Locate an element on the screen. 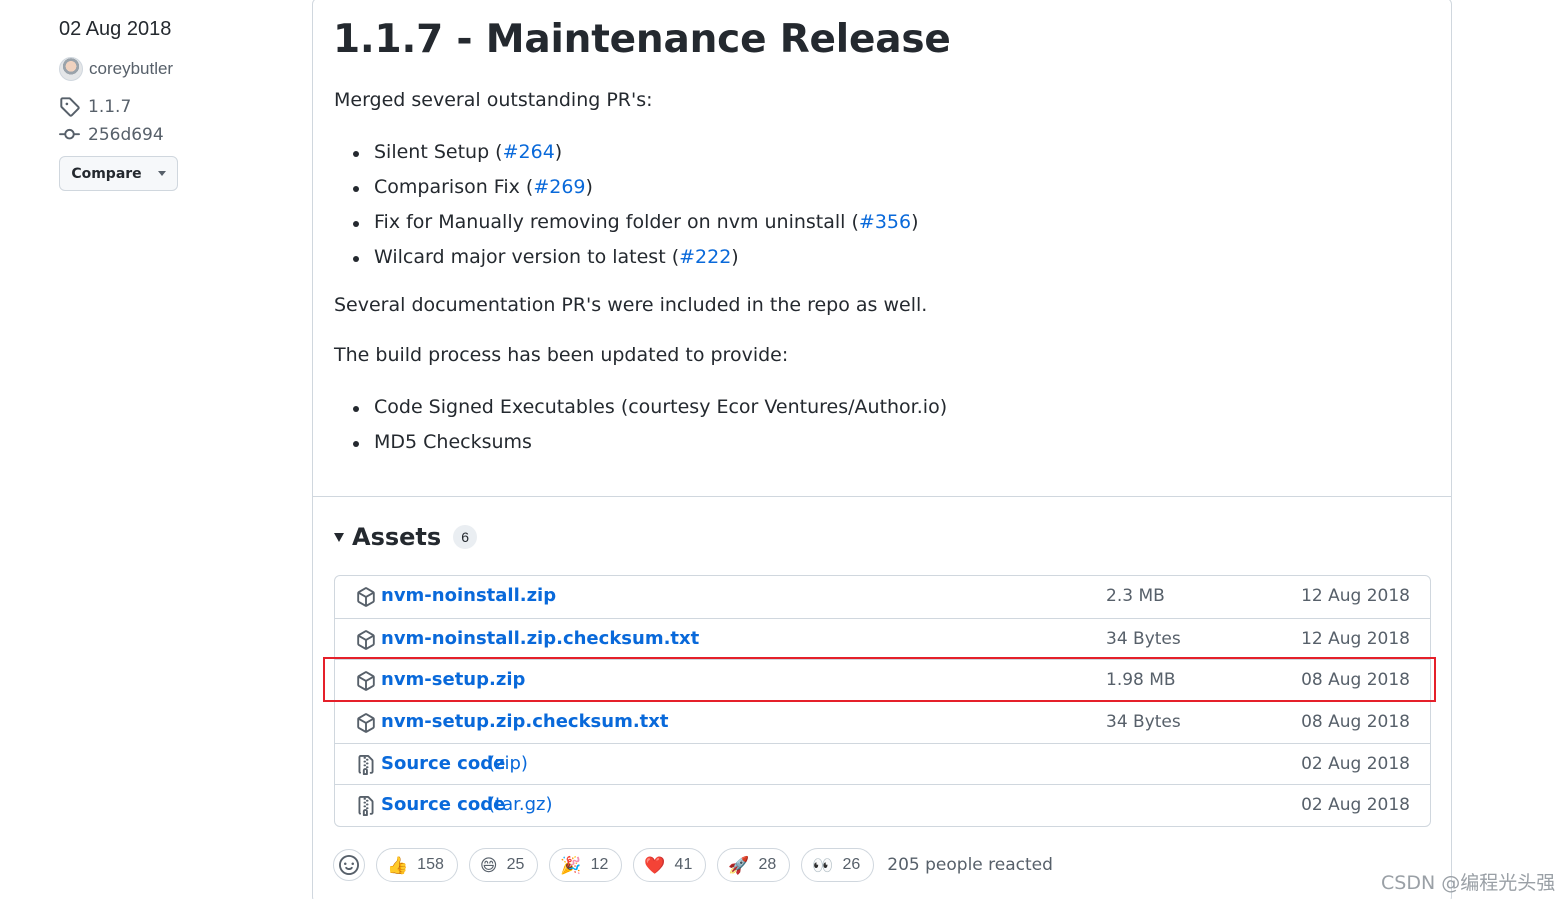  reaction-laugh: 😄 25 is located at coordinates (503, 865).